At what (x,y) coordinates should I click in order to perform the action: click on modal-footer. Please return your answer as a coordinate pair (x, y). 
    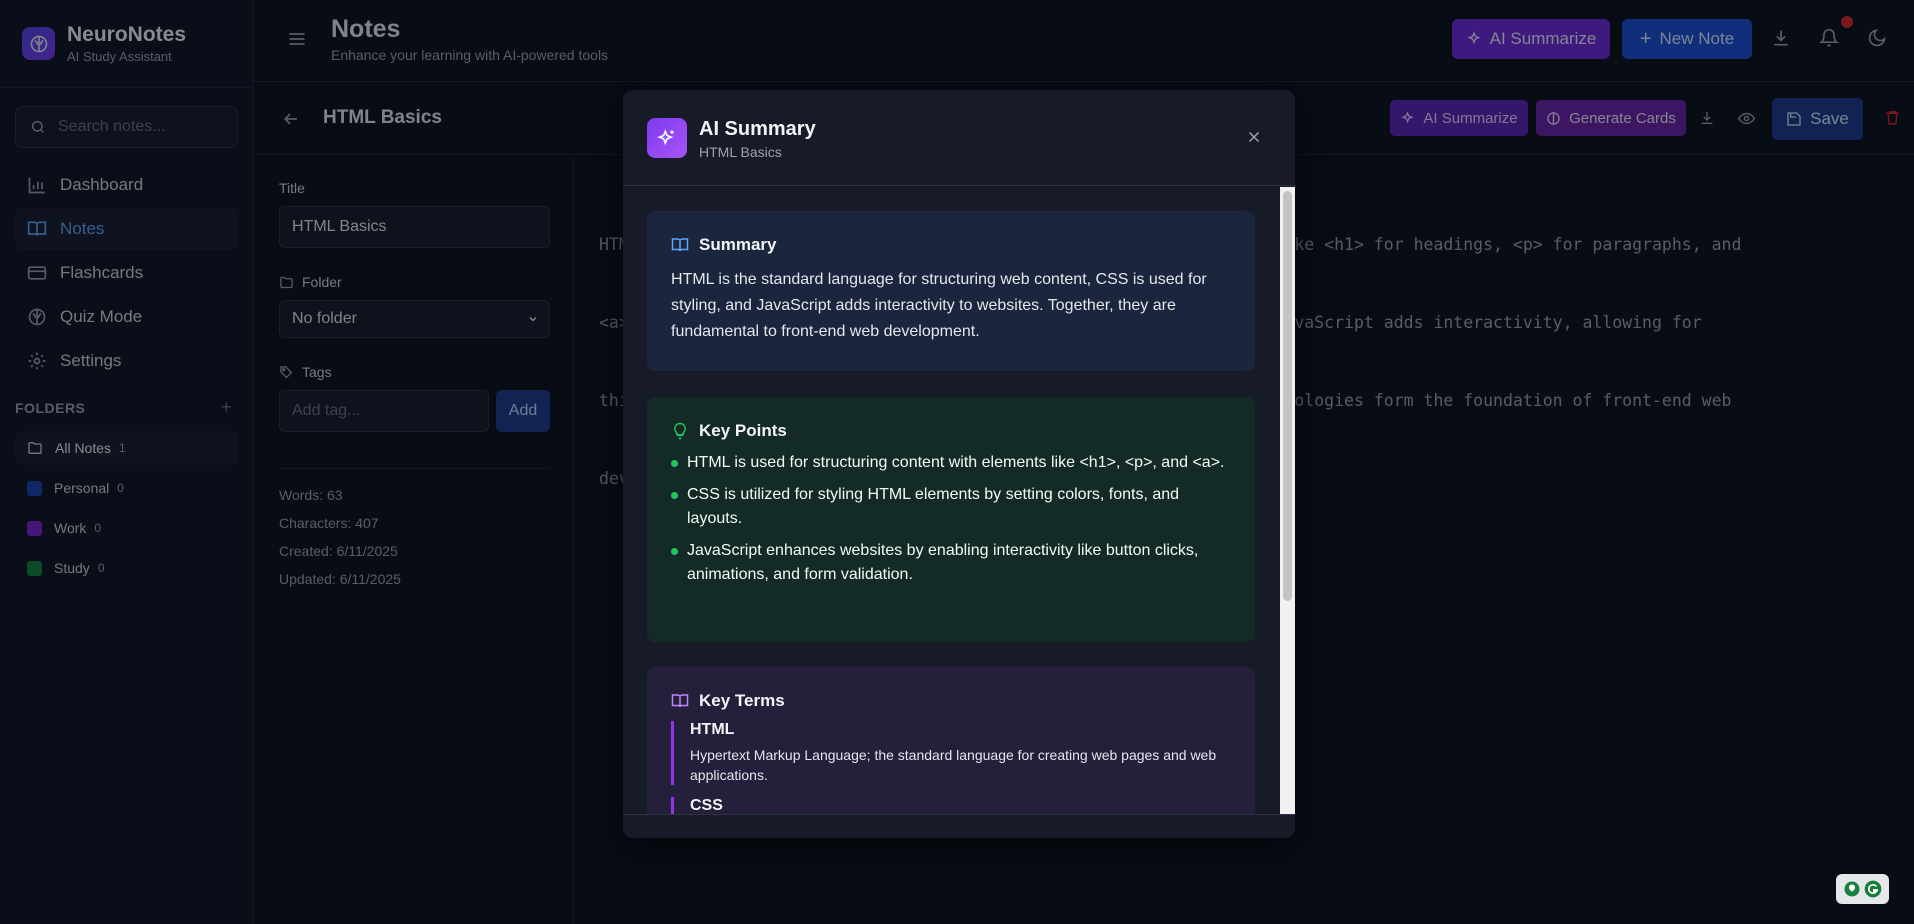
    Looking at the image, I should click on (959, 826).